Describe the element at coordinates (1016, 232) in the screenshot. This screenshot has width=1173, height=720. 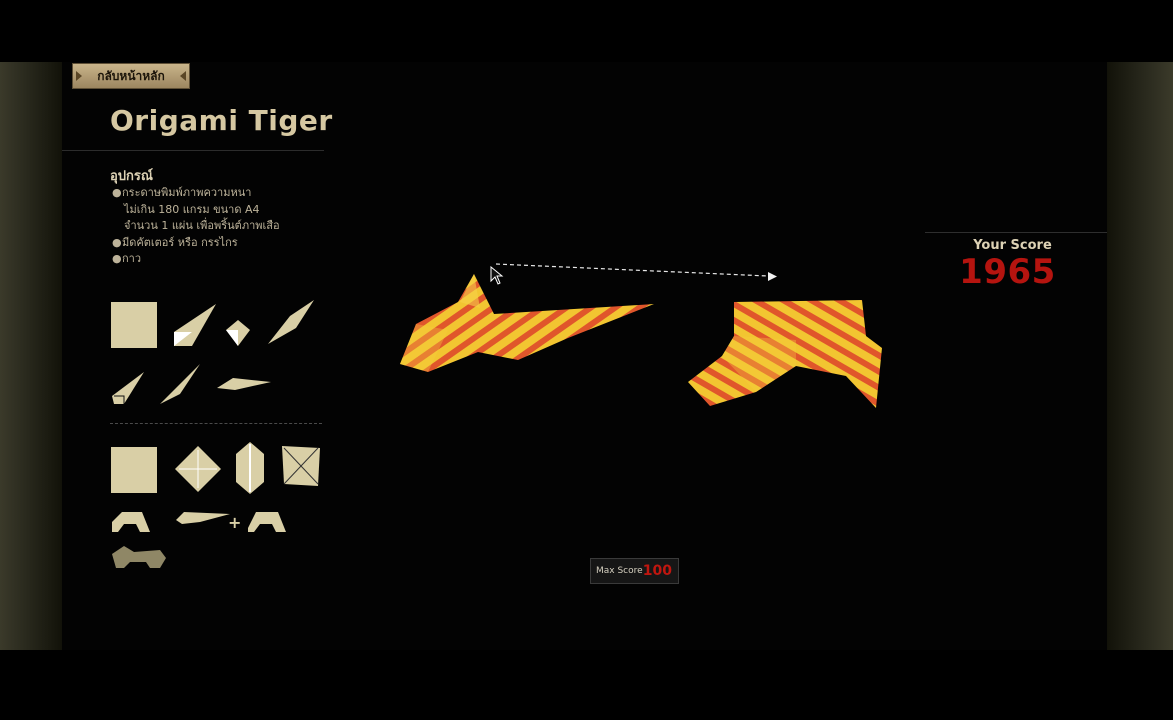
I see `score-divider` at that location.